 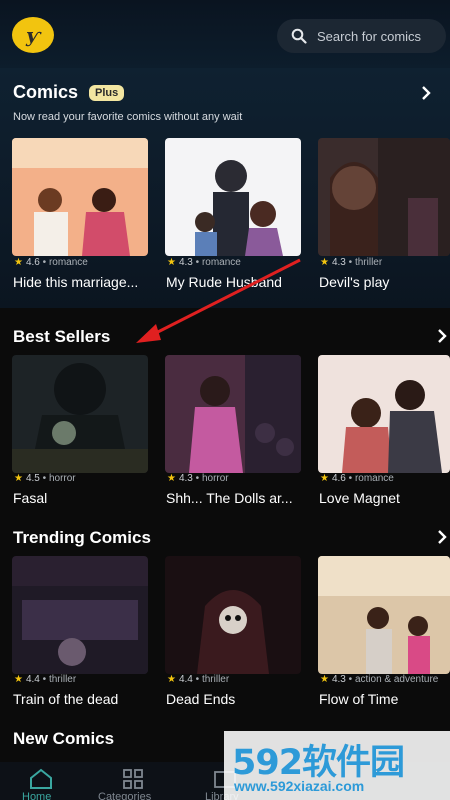 What do you see at coordinates (107, 93) in the screenshot?
I see `plus-badge: Plus` at bounding box center [107, 93].